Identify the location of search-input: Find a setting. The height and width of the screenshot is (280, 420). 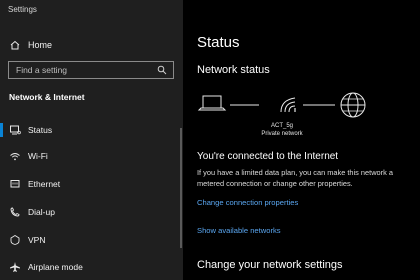
(91, 70).